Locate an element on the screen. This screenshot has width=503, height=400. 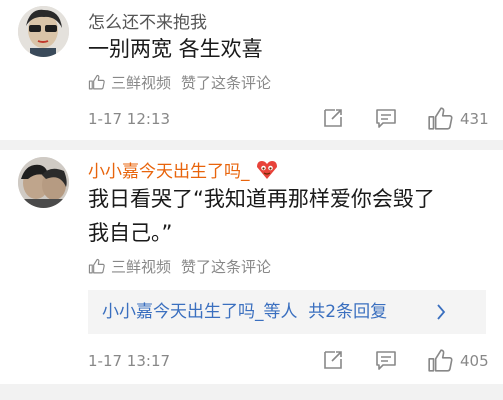
reply-summary-box: 小小嘉今天出生了吗_等人 共2条回复 is located at coordinates (287, 312).